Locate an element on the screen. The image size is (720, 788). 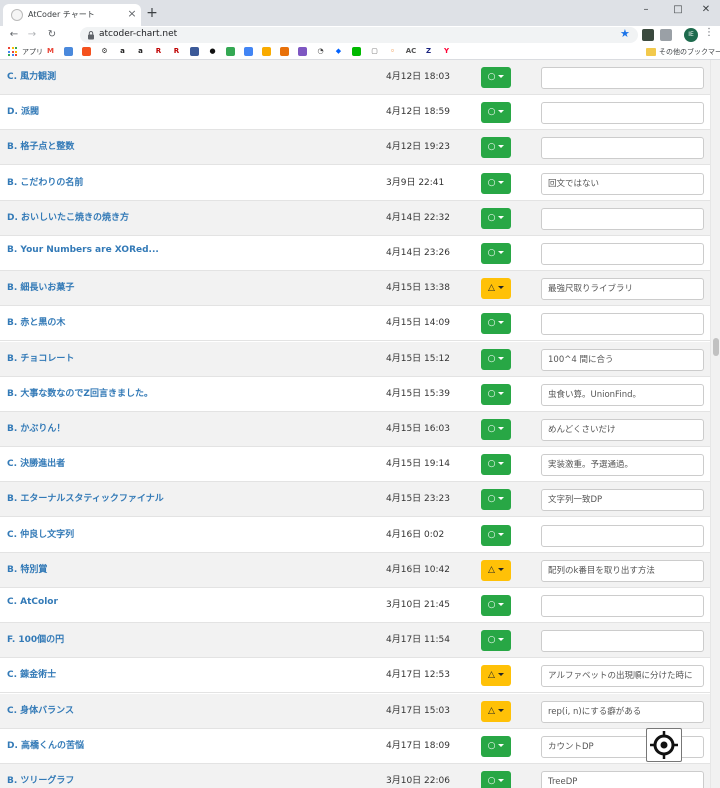
tab-atcoder-chart: AtCoder チャート × is located at coordinates (72, 15).